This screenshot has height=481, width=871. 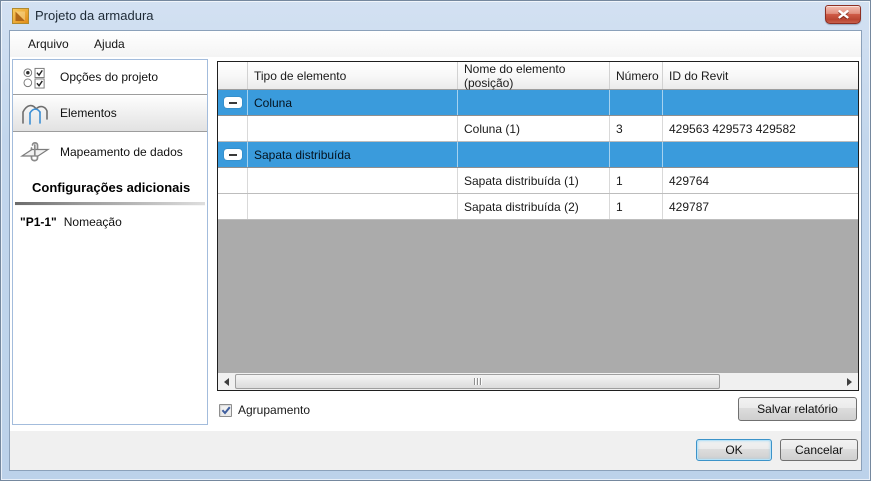 I want to click on naming-prefix: "P1-1", so click(x=38, y=222).